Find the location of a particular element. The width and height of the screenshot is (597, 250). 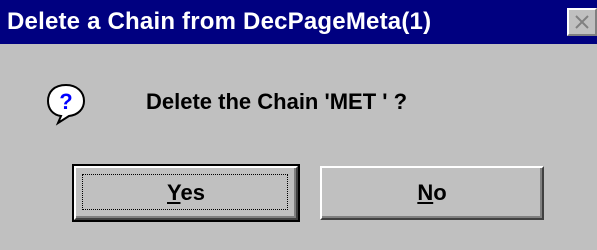

no-button: No is located at coordinates (432, 193).